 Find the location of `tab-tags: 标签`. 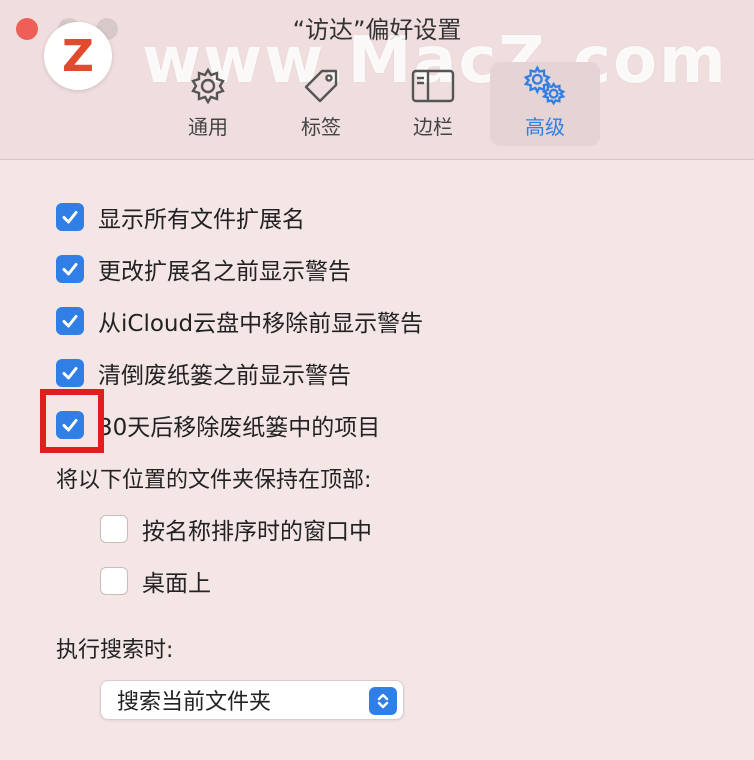

tab-tags: 标签 is located at coordinates (321, 104).